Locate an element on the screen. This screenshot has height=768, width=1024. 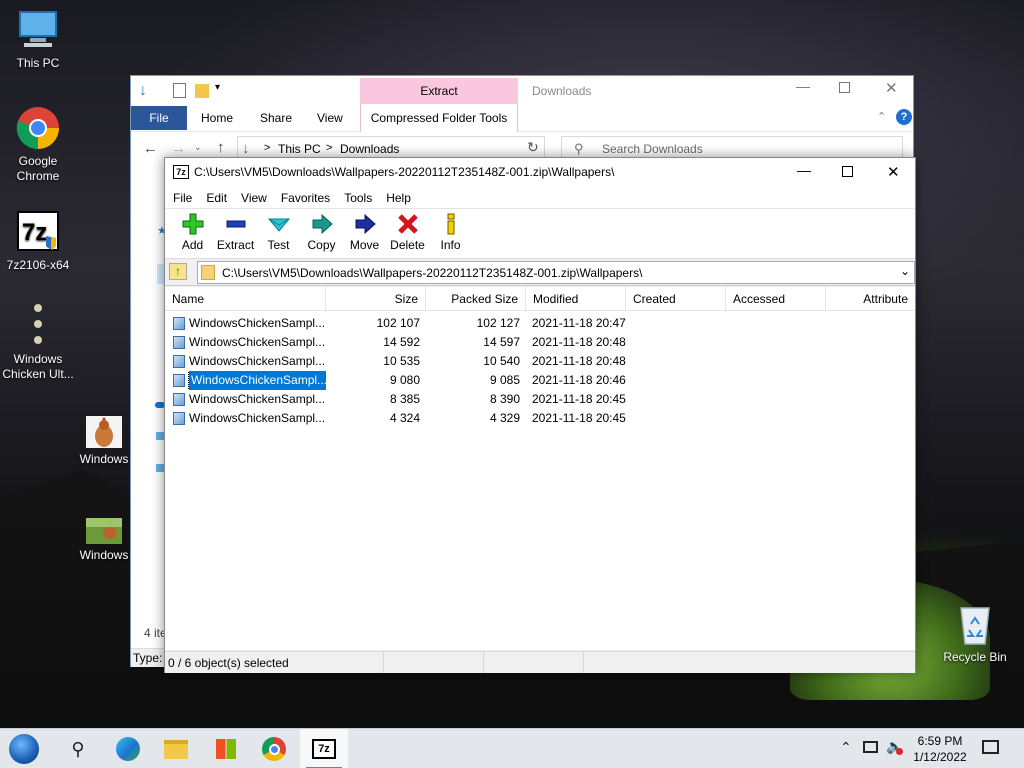
menu-view: View is located at coordinates (255, 198).